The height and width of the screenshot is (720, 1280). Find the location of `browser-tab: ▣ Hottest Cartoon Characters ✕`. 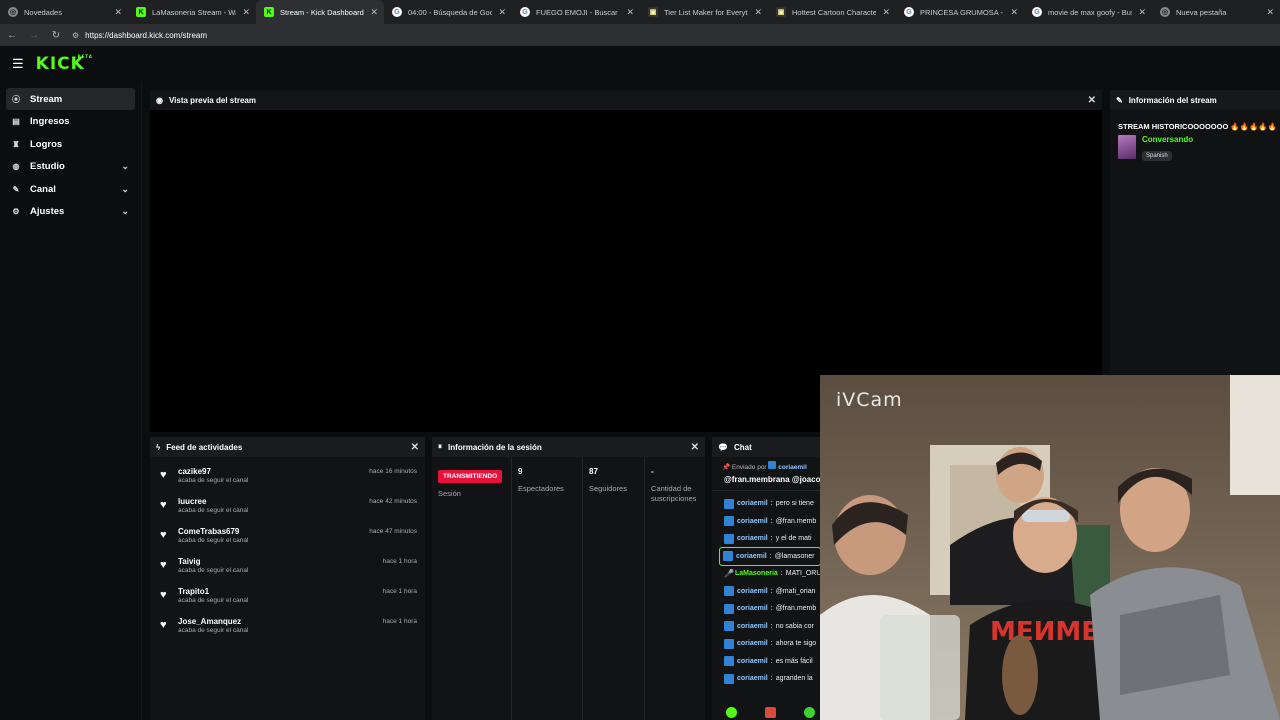

browser-tab: ▣ Hottest Cartoon Characters ✕ is located at coordinates (832, 12).